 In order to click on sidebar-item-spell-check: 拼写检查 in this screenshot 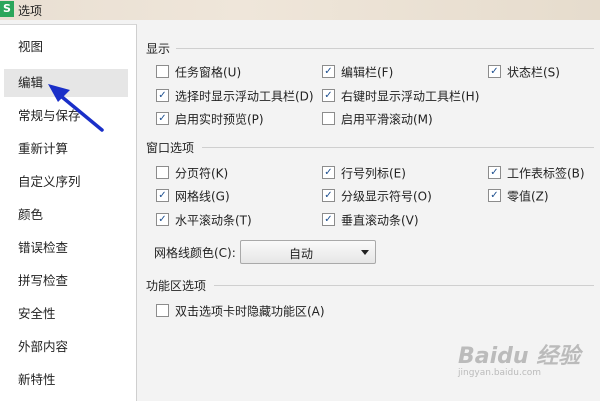, I will do `click(68, 281)`.